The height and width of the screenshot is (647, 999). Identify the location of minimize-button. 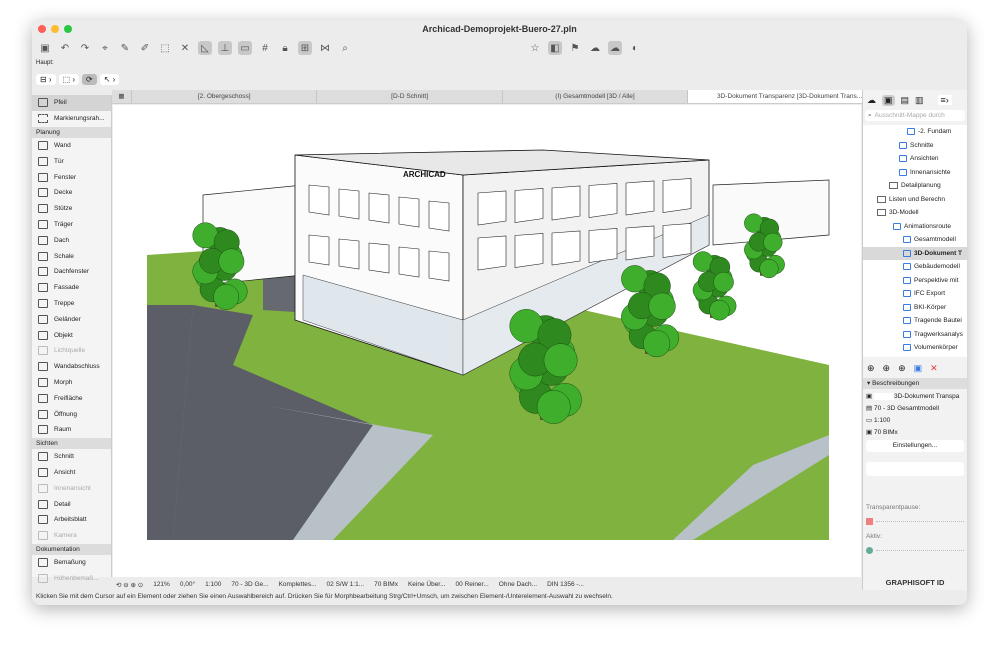
(55, 29).